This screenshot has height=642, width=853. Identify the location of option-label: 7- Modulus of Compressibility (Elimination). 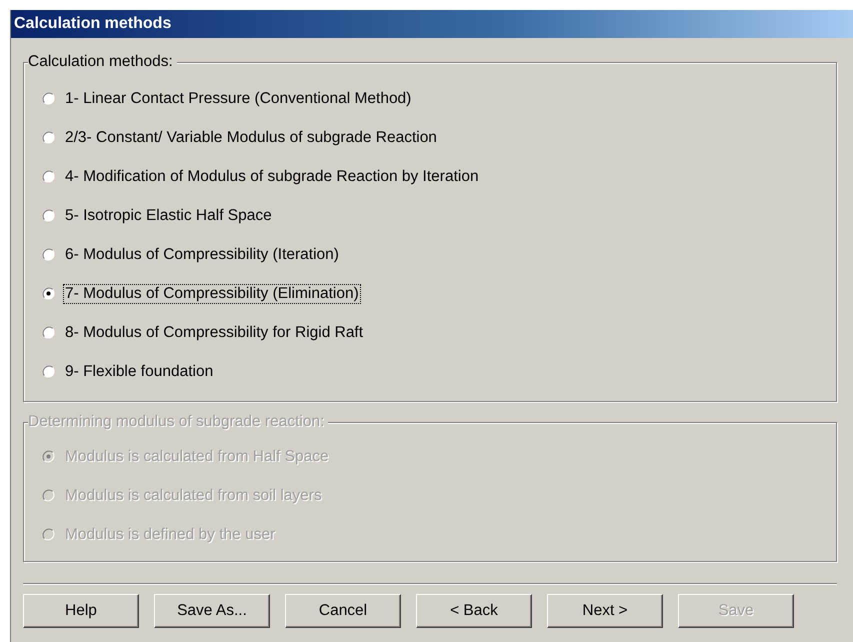
(212, 294).